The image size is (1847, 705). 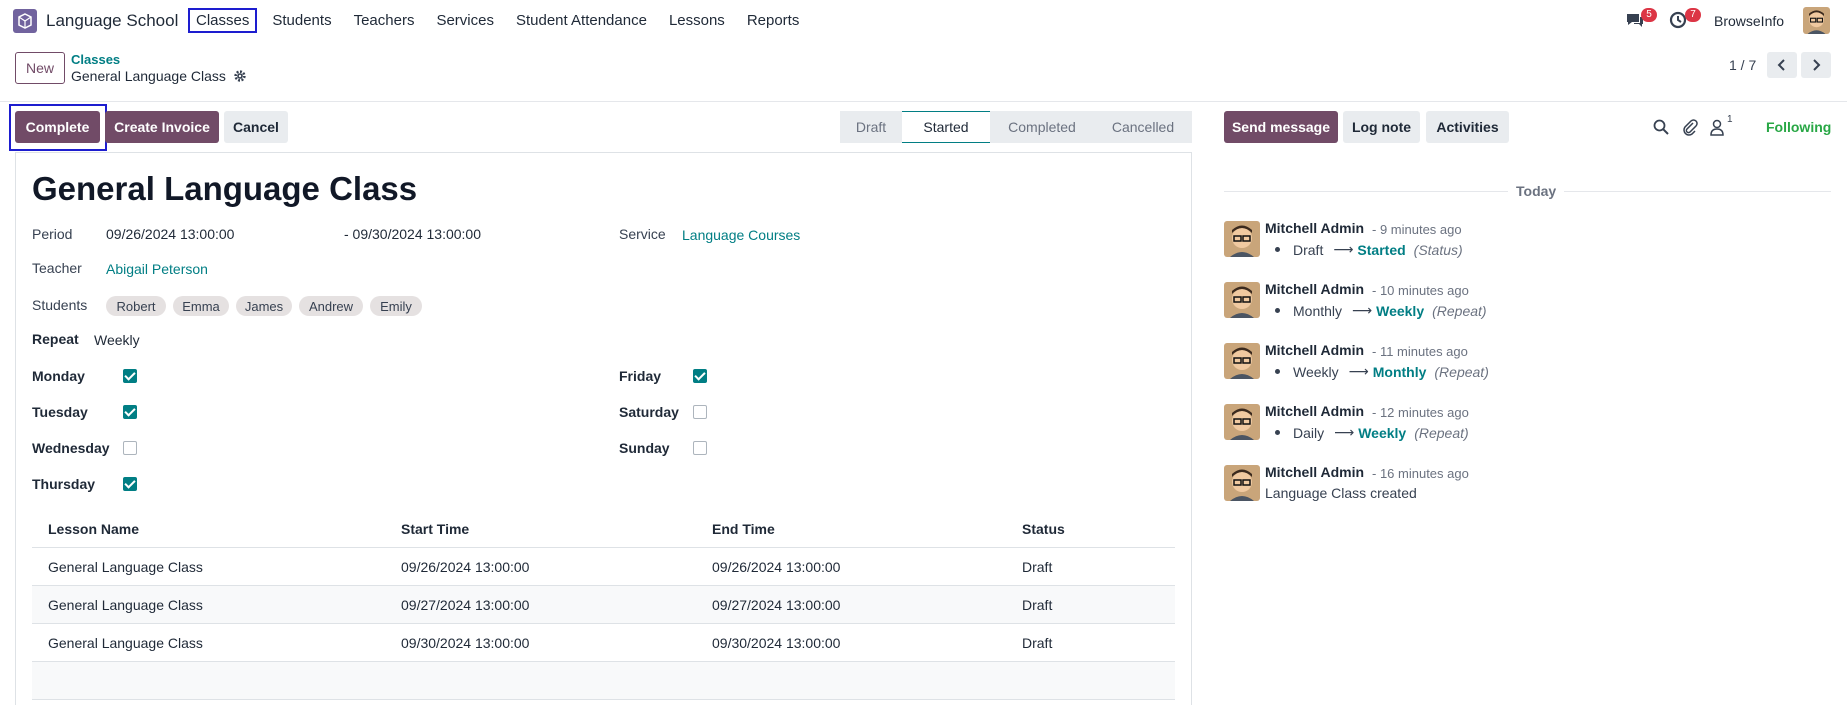 What do you see at coordinates (130, 412) in the screenshot?
I see `tuesday-checkbox` at bounding box center [130, 412].